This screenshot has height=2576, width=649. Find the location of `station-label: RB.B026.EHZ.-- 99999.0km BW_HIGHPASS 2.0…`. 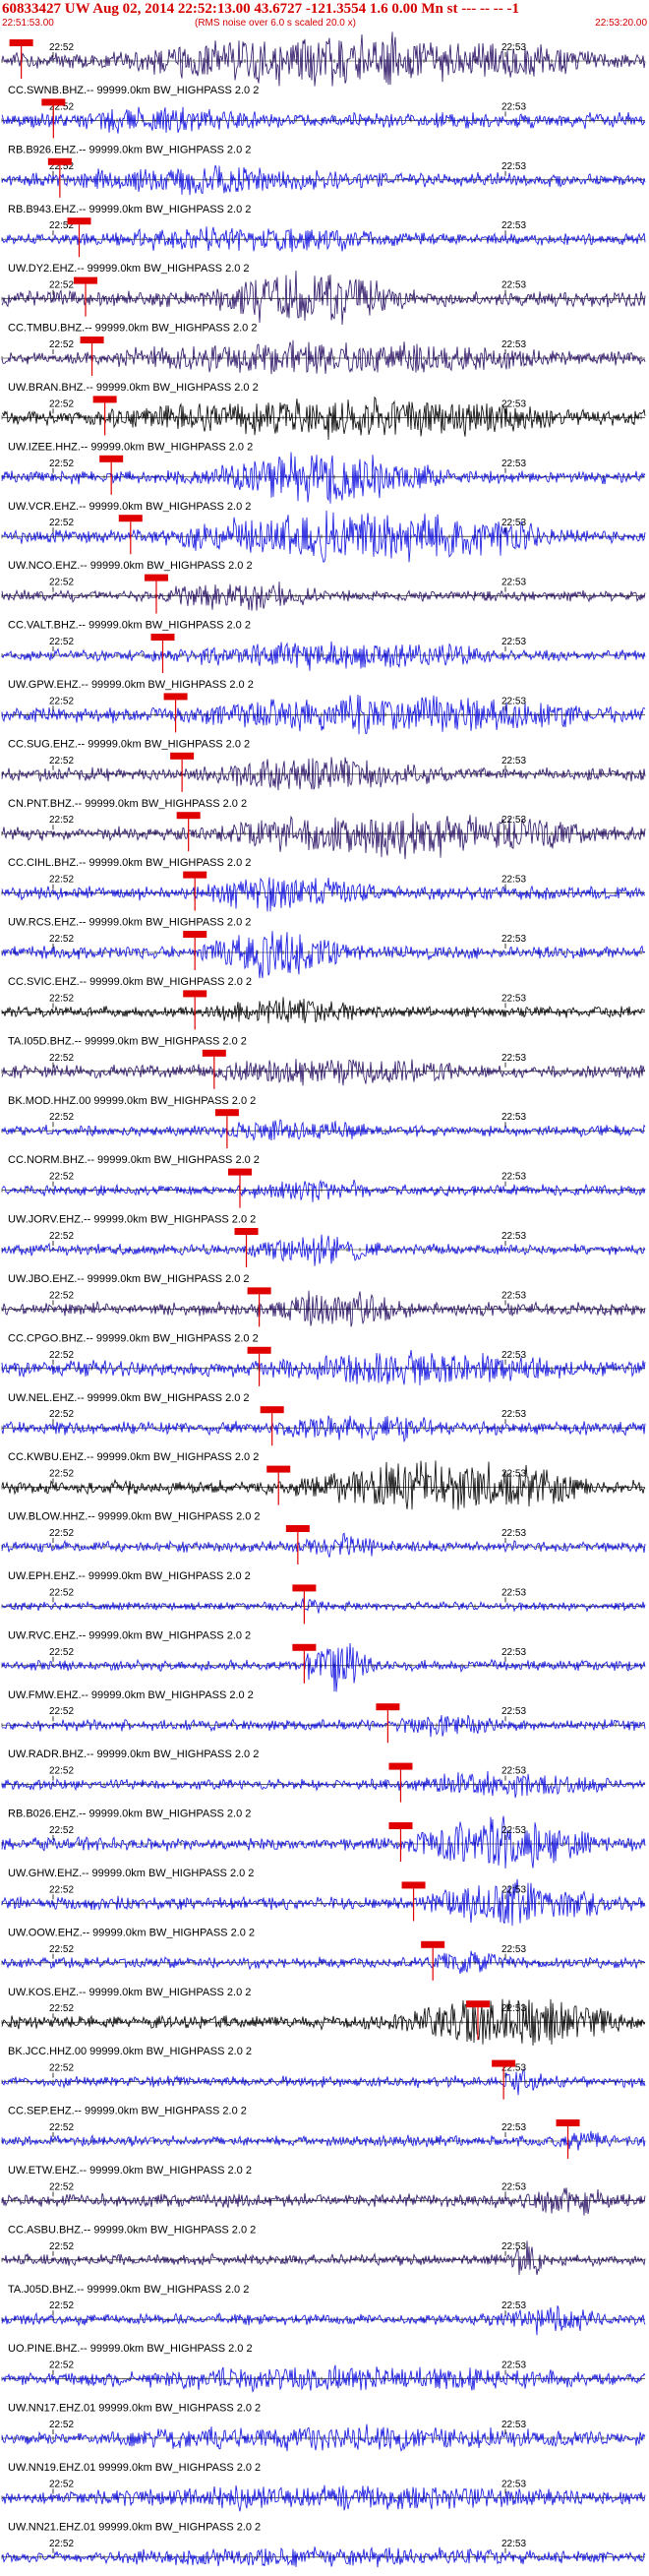

station-label: RB.B026.EHZ.-- 99999.0km BW_HIGHPASS 2.0… is located at coordinates (129, 1814).